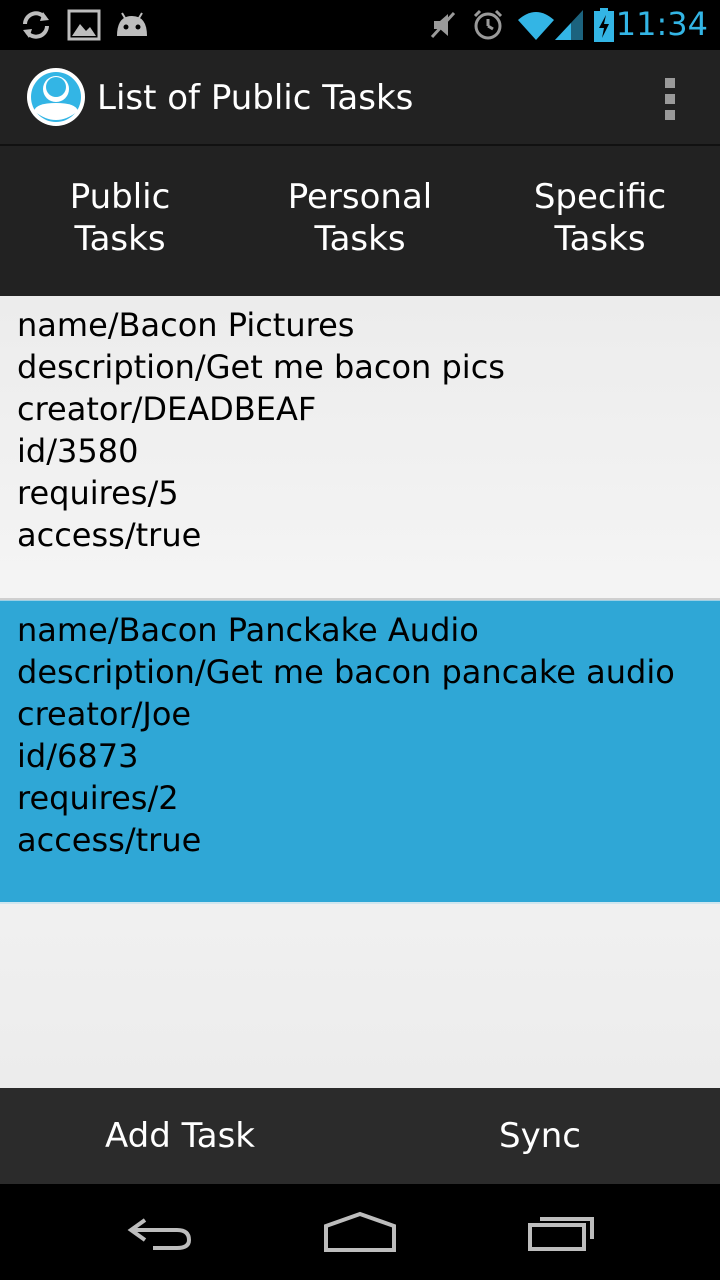 Image resolution: width=720 pixels, height=1280 pixels. What do you see at coordinates (98, 798) in the screenshot?
I see `task-requires: requires/2` at bounding box center [98, 798].